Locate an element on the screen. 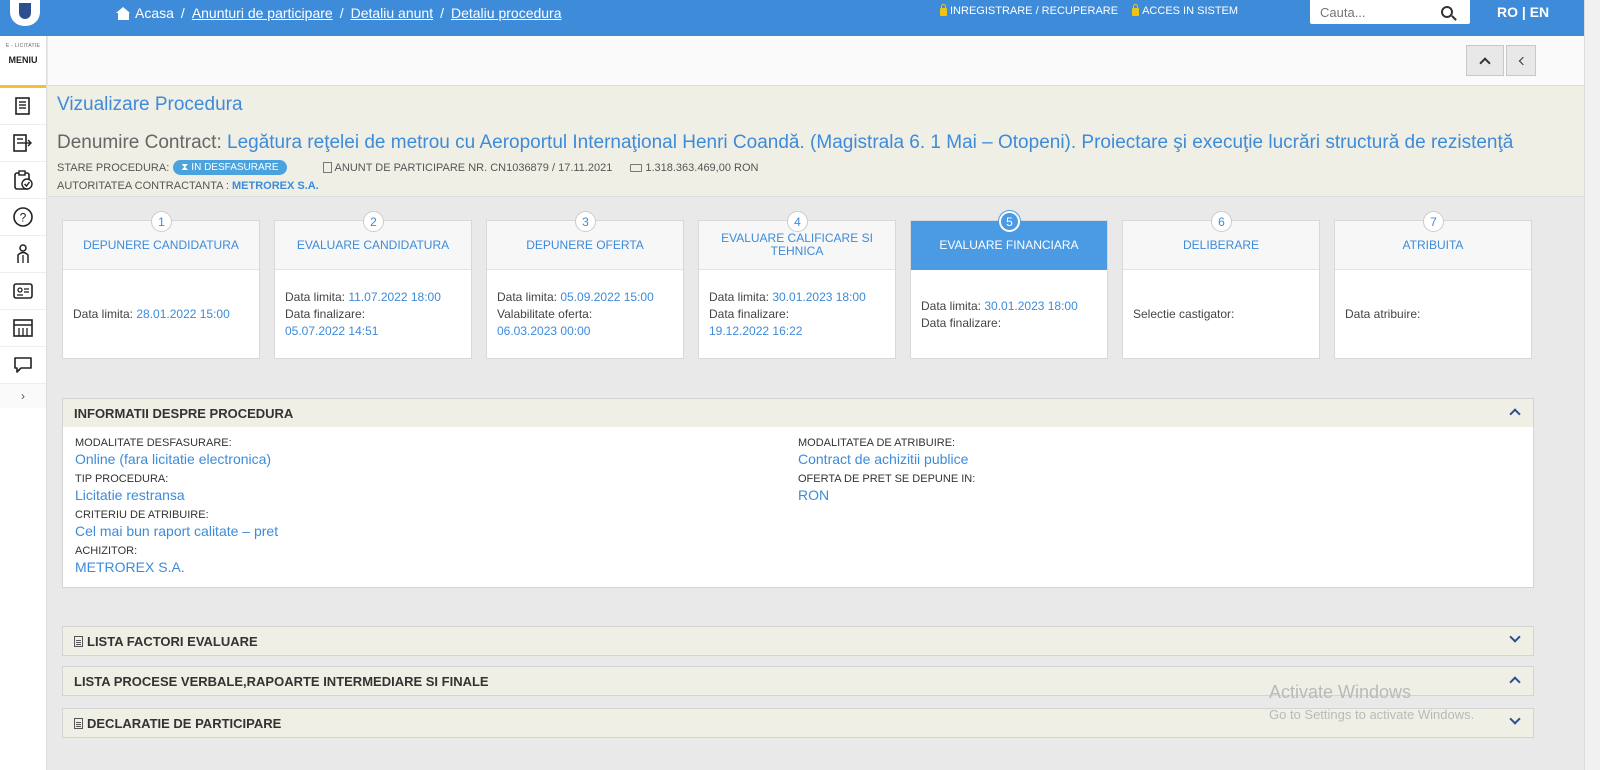 This screenshot has height=770, width=1600. back-button is located at coordinates (1521, 60).